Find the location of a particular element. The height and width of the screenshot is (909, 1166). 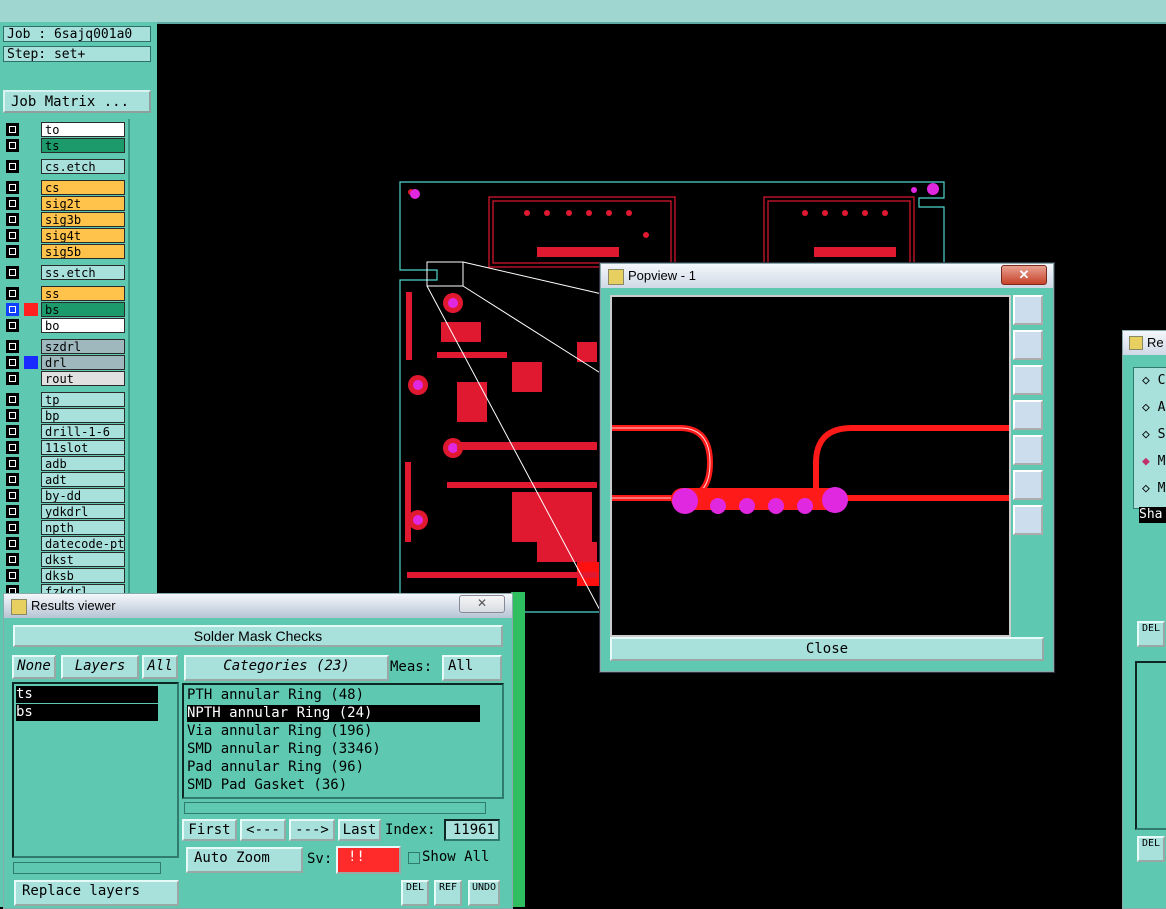

right-window-titlebar: Re is located at coordinates (1144, 343).